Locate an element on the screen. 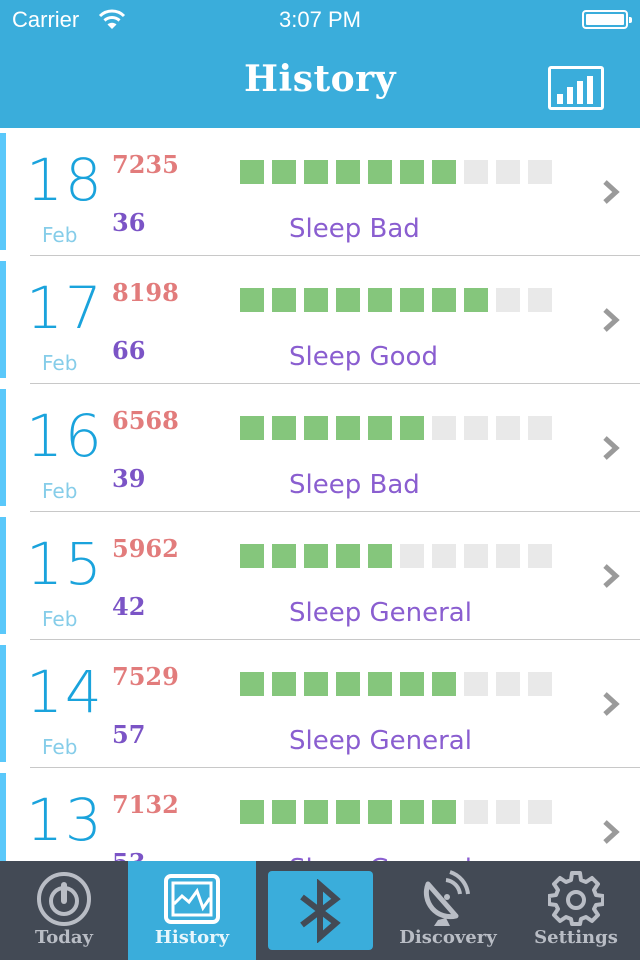 The width and height of the screenshot is (640, 960). tab-today-label: Today is located at coordinates (64, 937).